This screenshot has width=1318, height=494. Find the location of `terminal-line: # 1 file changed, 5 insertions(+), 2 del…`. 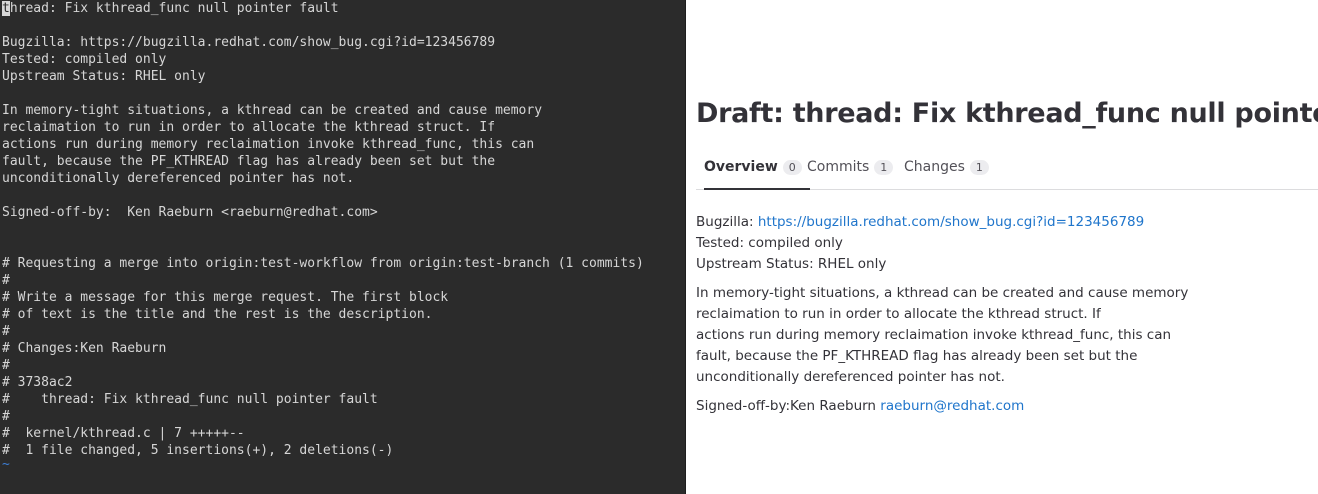

terminal-line: # 1 file changed, 5 insertions(+), 2 del… is located at coordinates (198, 450).